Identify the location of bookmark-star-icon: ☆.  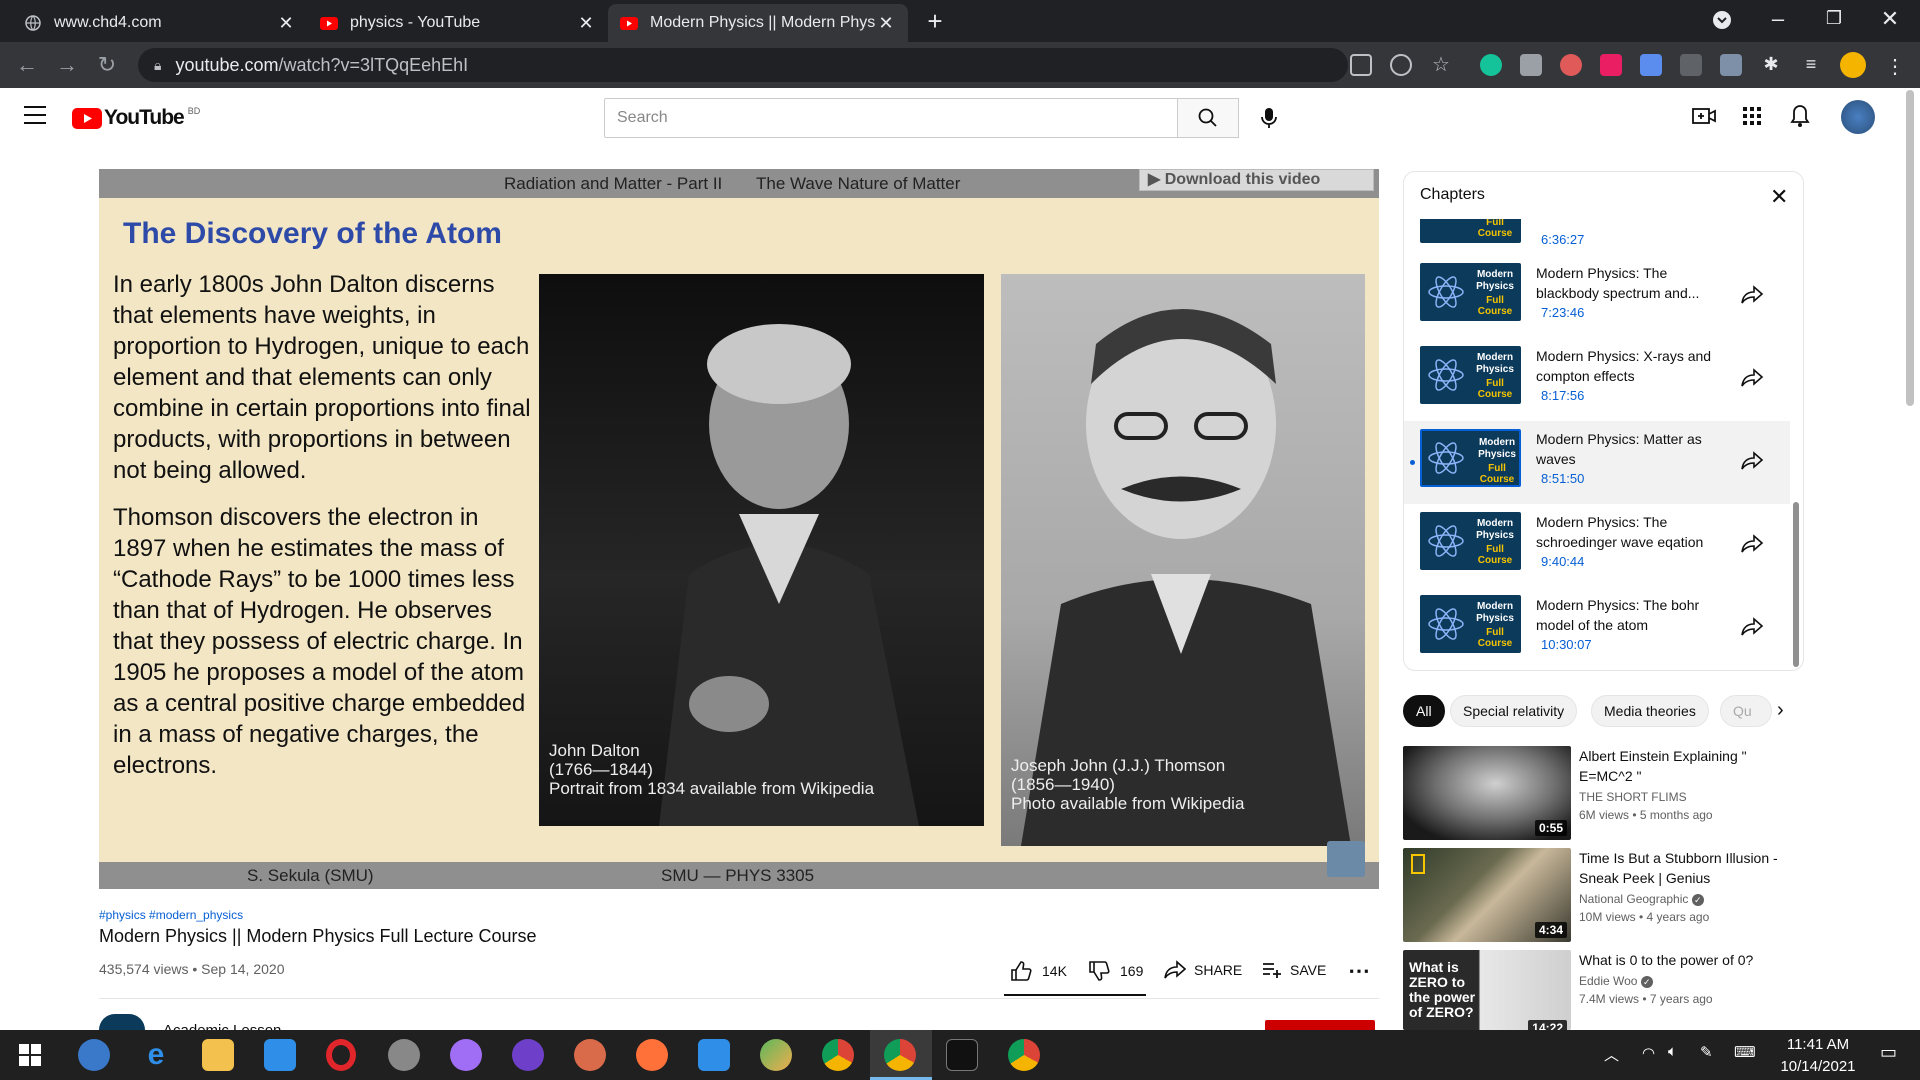
(1441, 65).